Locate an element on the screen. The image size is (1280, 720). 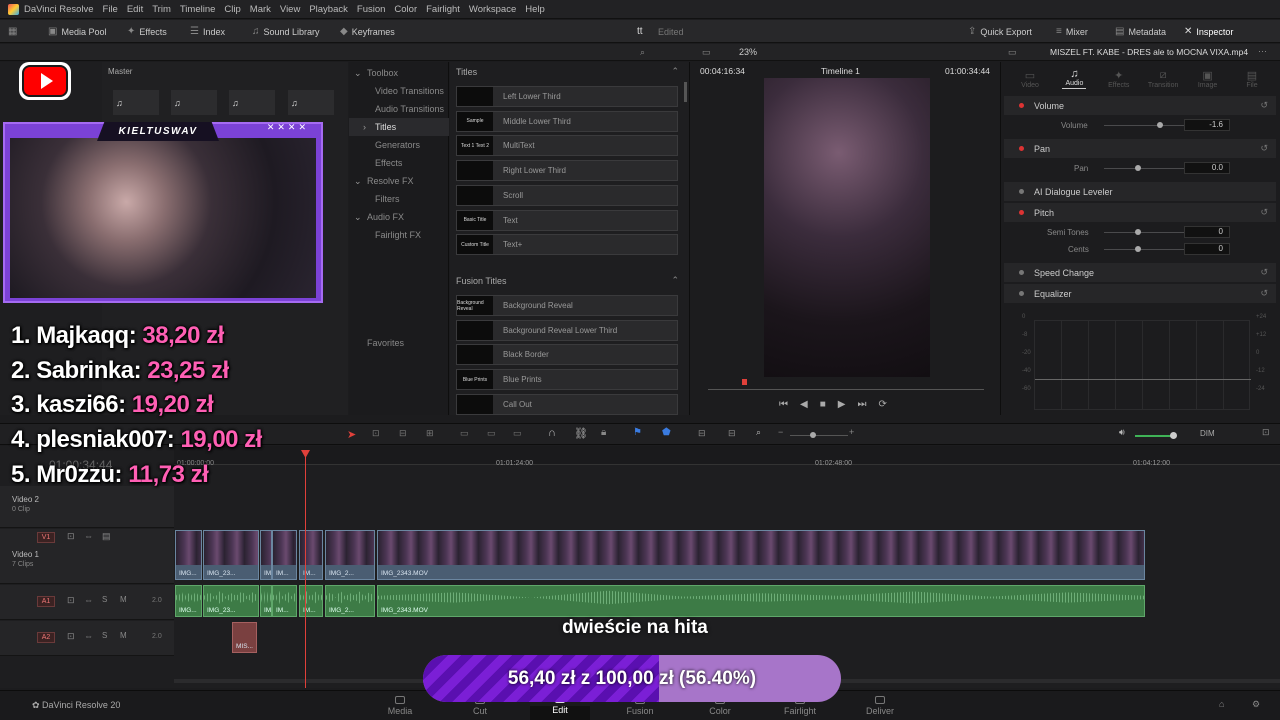
reset-icon: ↺ is located at coordinates (1264, 148).